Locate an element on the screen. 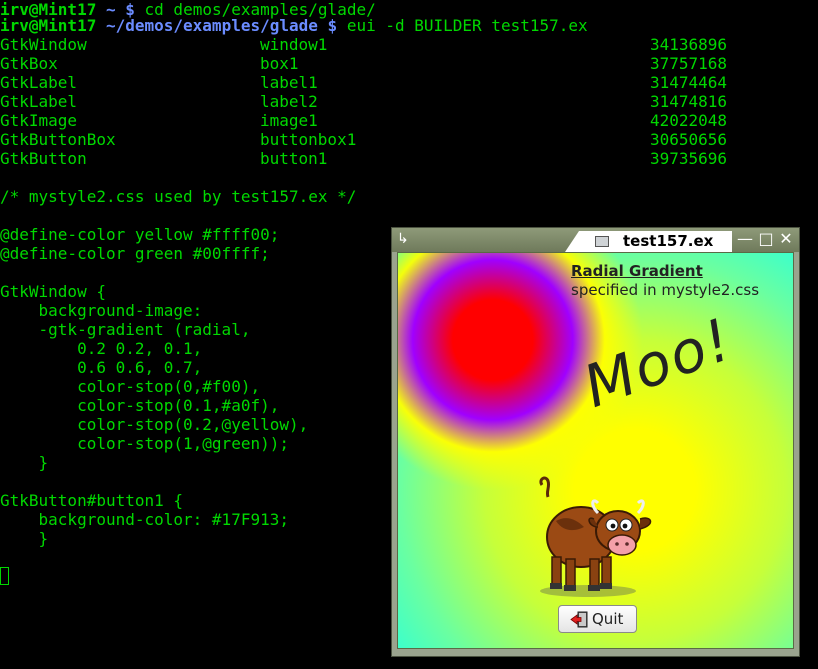 The image size is (818, 669). object-type: GtkBox is located at coordinates (29, 63).